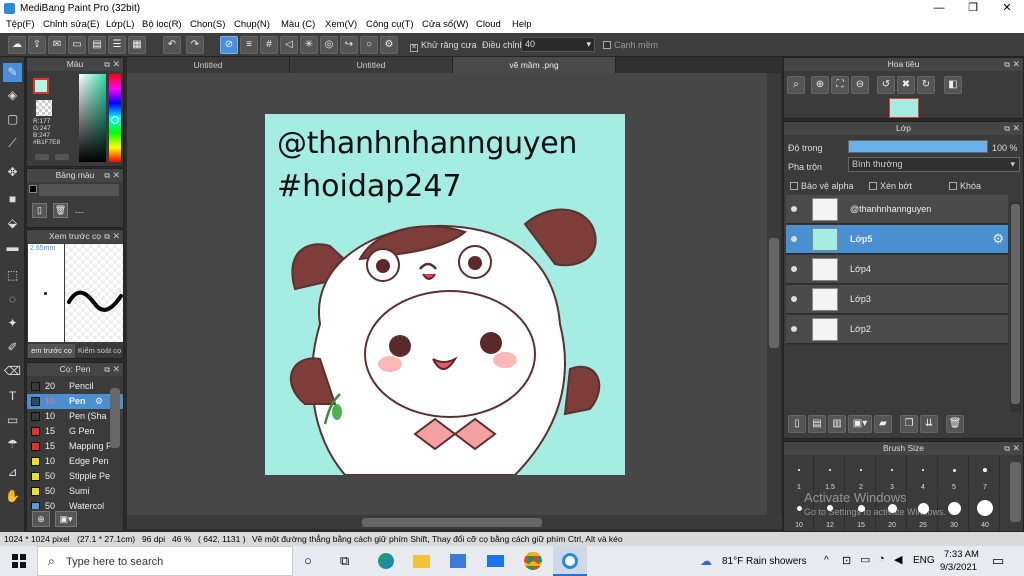 The width and height of the screenshot is (1024, 576). Describe the element at coordinates (881, 559) in the screenshot. I see `wifi-icon: ◔` at that location.